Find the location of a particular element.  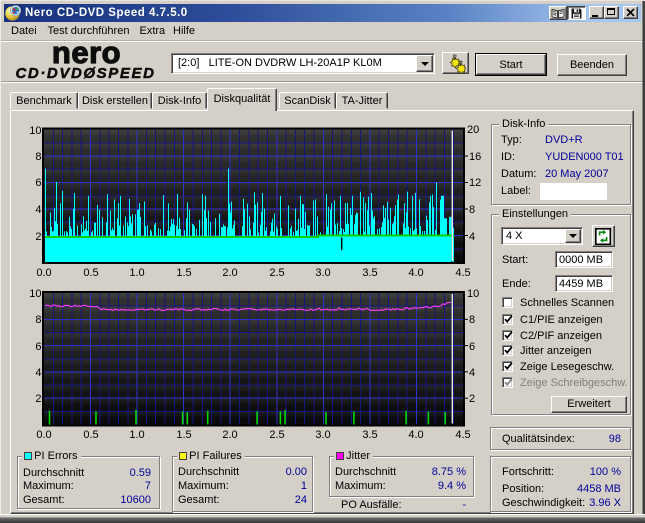

svg-text: 0.0 is located at coordinates (43, 273).